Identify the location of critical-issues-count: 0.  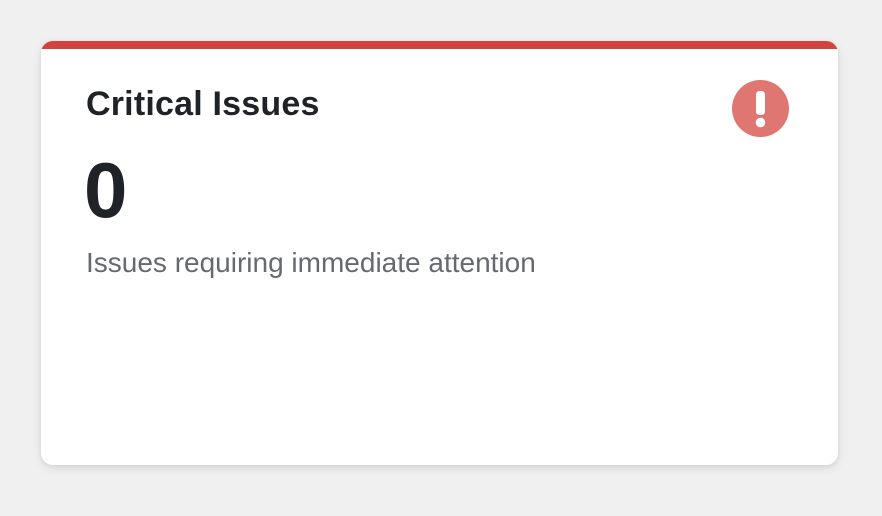
(106, 190).